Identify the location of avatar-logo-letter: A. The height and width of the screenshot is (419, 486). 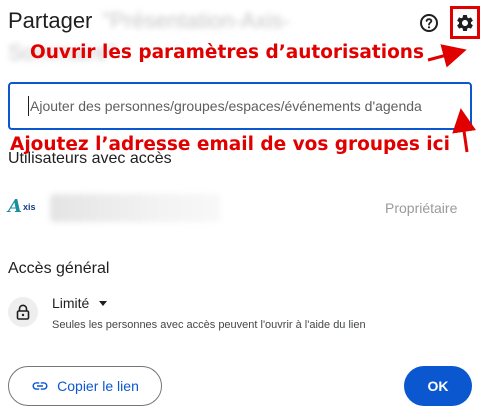
(15, 206).